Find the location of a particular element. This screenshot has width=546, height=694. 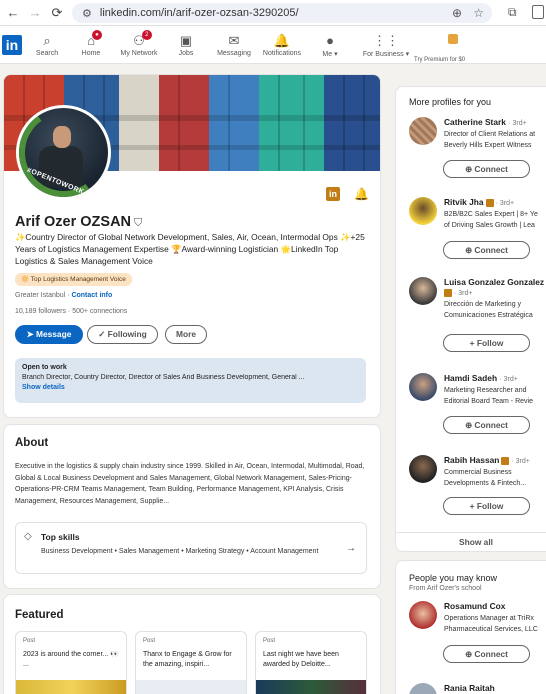

nav-home: ⌂ ● Home is located at coordinates (91, 43).